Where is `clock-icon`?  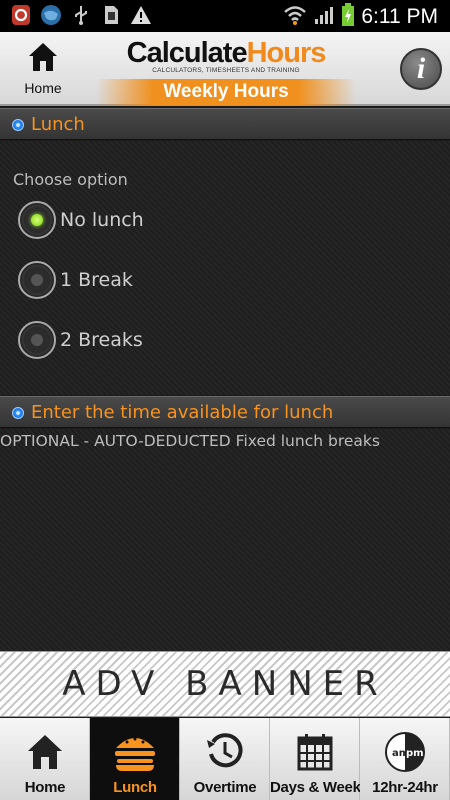
clock-icon is located at coordinates (225, 752).